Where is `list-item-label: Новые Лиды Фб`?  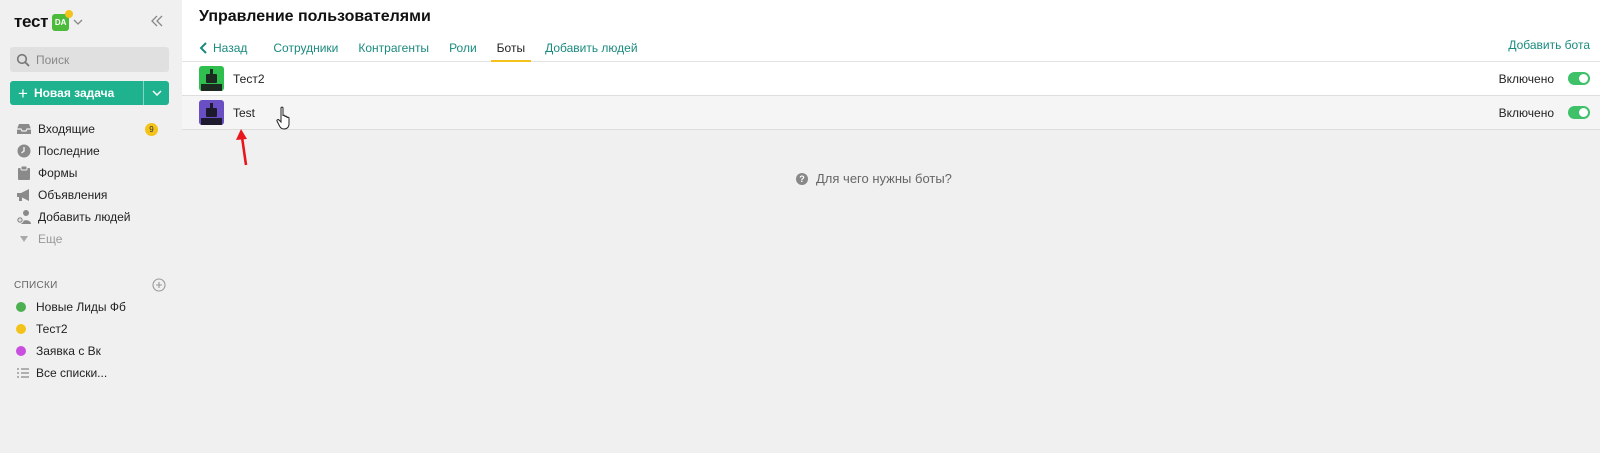 list-item-label: Новые Лиды Фб is located at coordinates (81, 307).